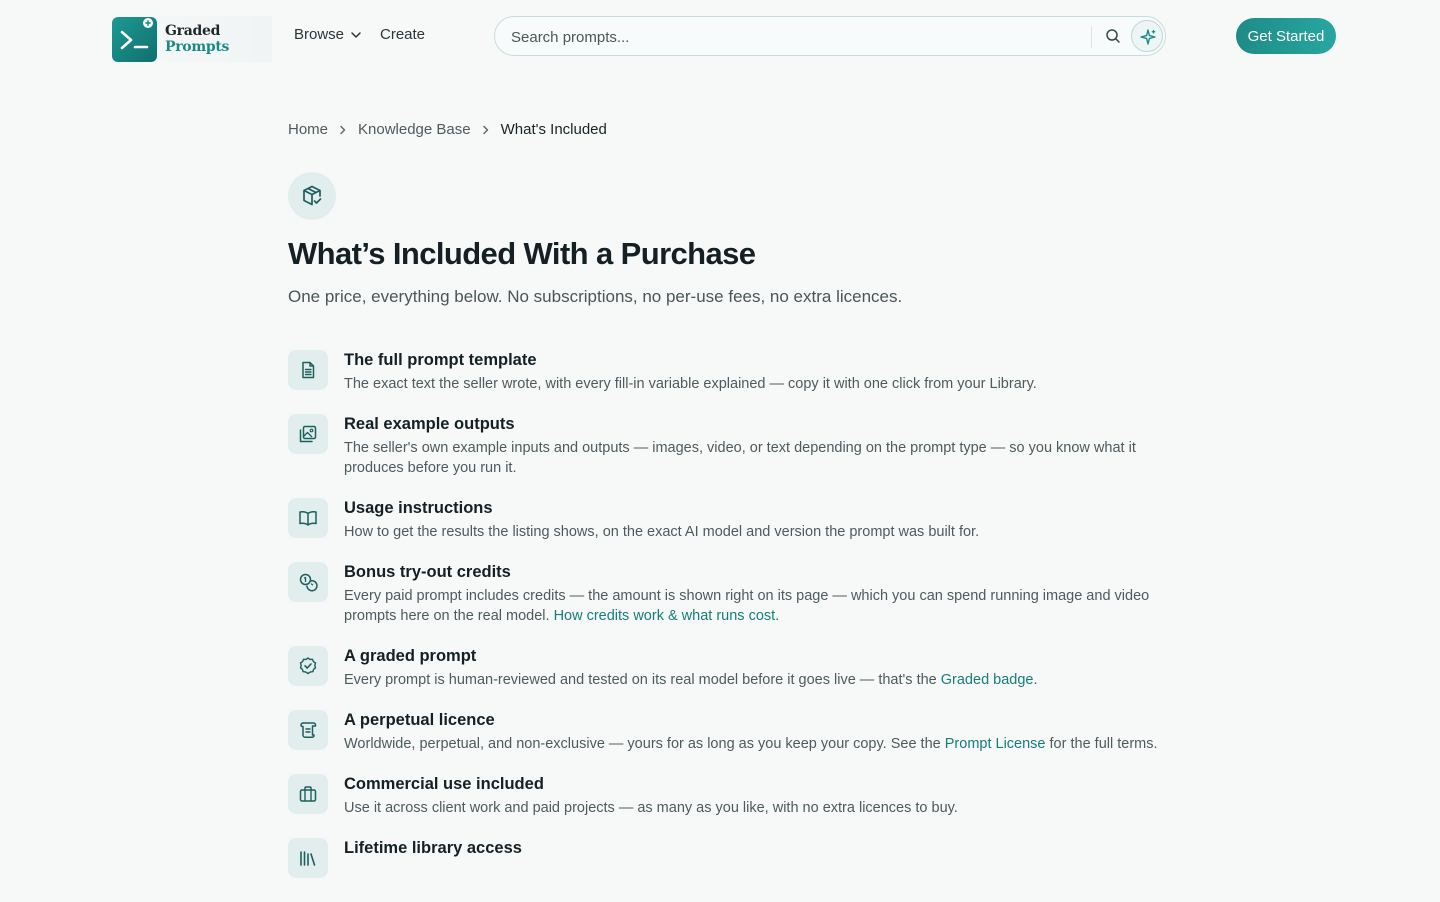 The width and height of the screenshot is (1440, 902). Describe the element at coordinates (1091, 37) in the screenshot. I see `search-divider` at that location.